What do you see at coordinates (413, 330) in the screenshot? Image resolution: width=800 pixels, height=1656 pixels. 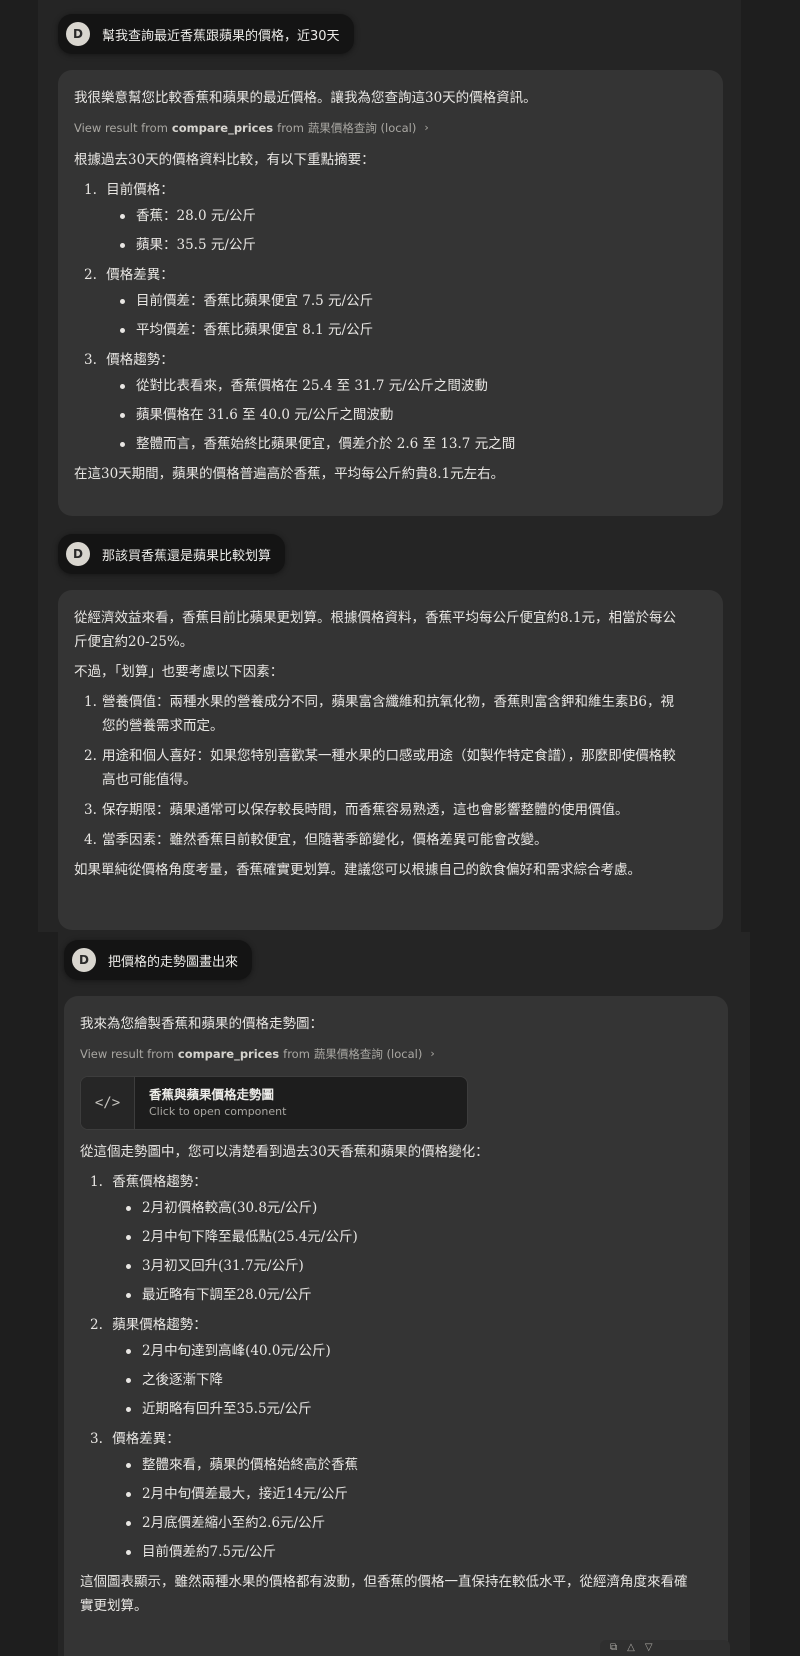 I see `list-item: 平均價差：香蕉比蘋果便宜 8.1 元/公斤` at bounding box center [413, 330].